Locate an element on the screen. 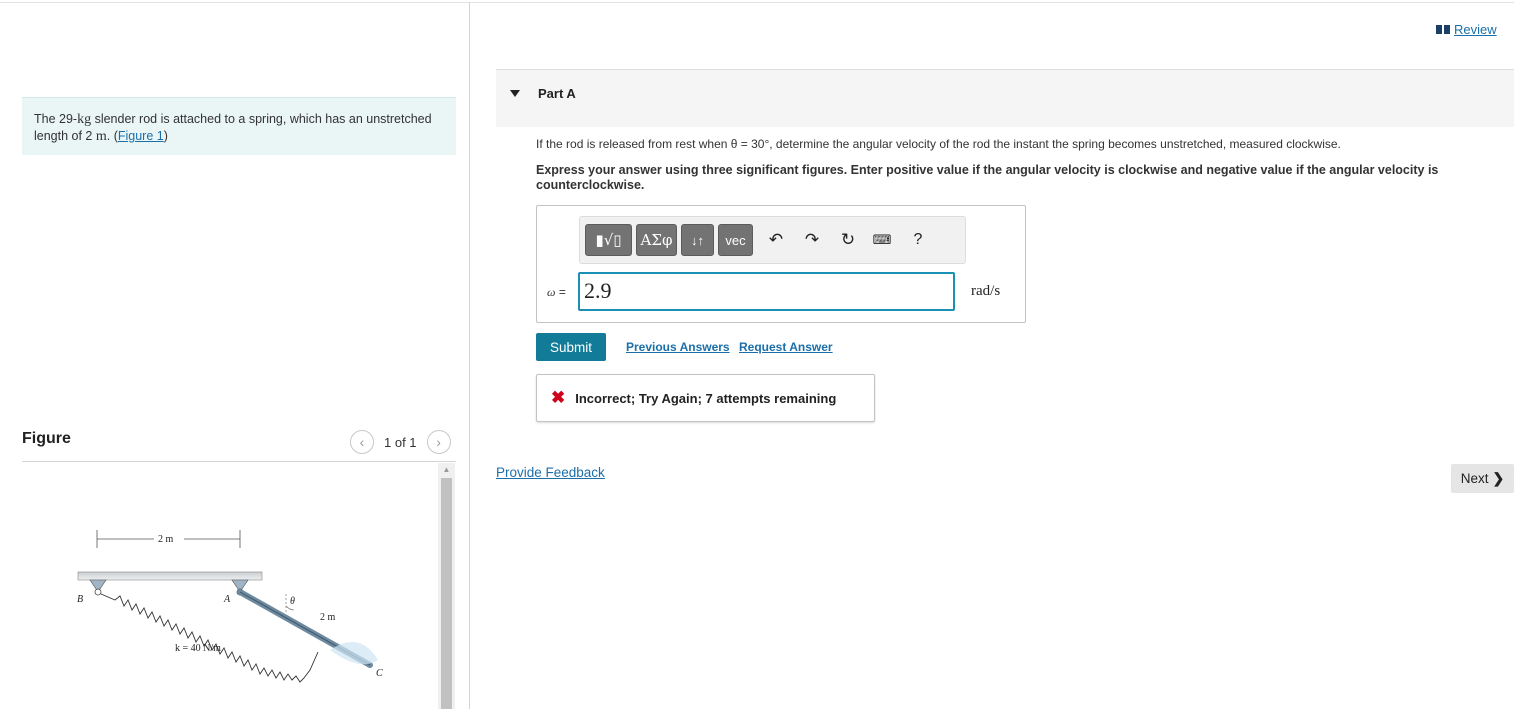 This screenshot has height=709, width=1514. figure-pager: ‹ 1 of 1 › is located at coordinates (400, 442).